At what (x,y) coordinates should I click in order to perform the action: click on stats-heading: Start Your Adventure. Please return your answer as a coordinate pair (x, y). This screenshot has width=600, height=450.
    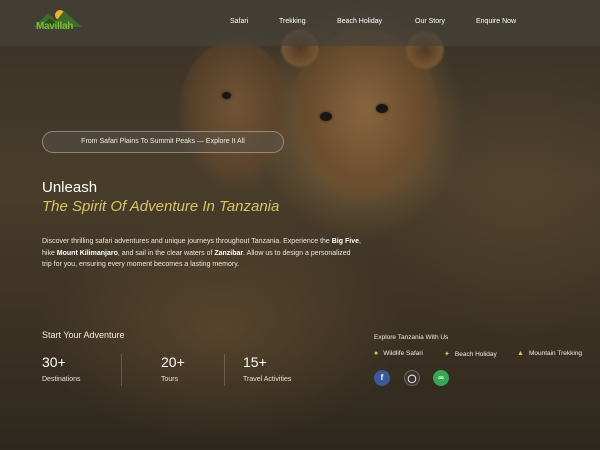
    Looking at the image, I should click on (83, 335).